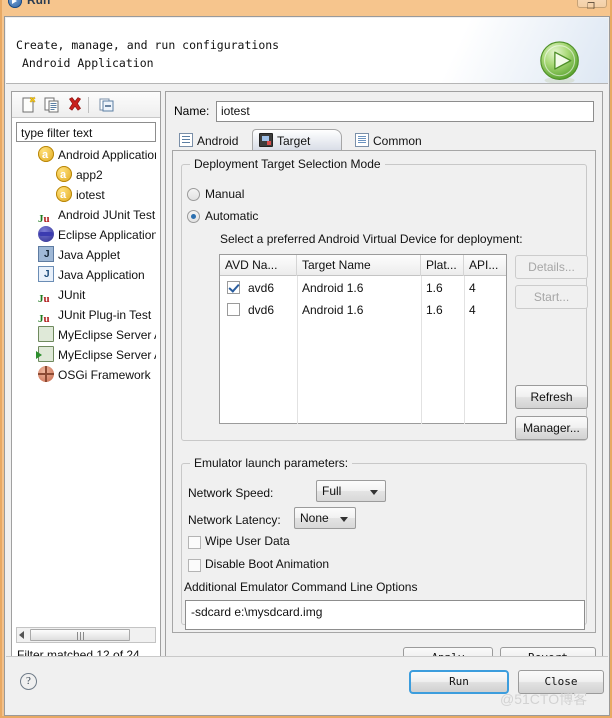 Image resolution: width=612 pixels, height=718 pixels. Describe the element at coordinates (46, 275) in the screenshot. I see `java-application-icon` at that location.